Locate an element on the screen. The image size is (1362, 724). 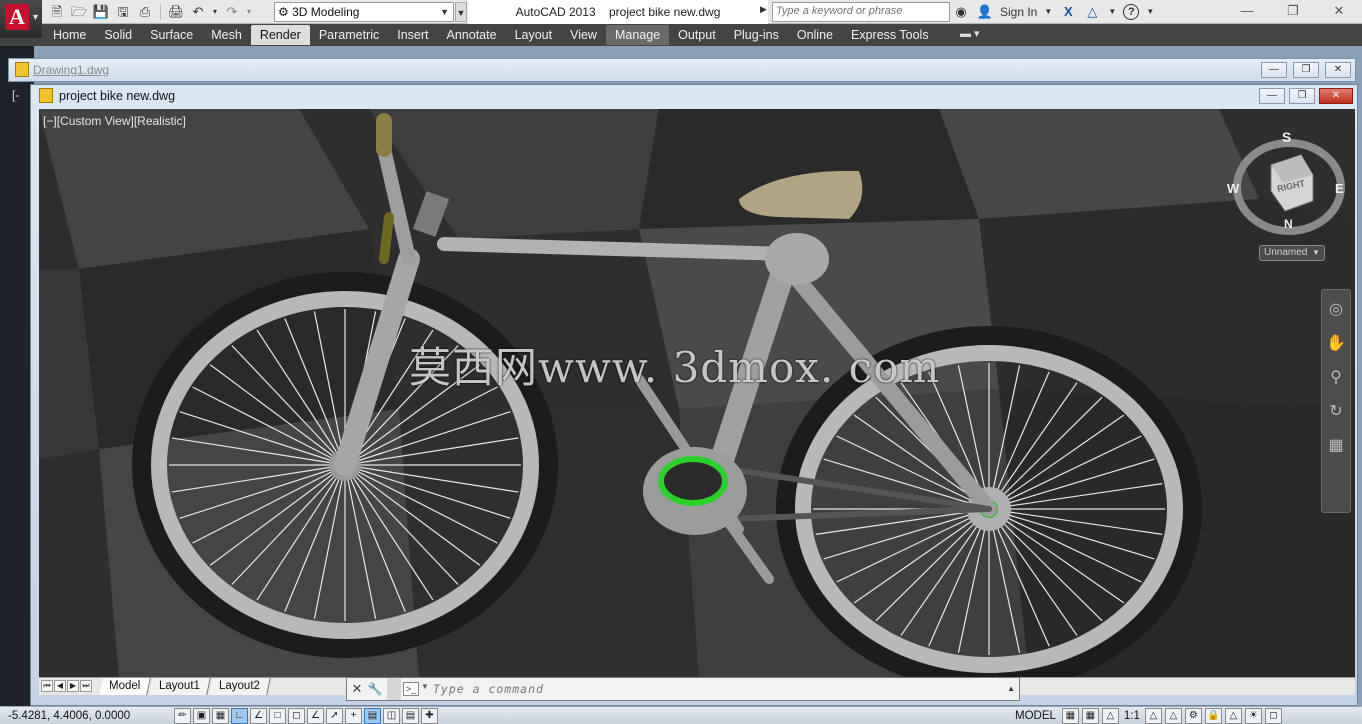
drawing-restore-button: ❐ is located at coordinates (1302, 96).